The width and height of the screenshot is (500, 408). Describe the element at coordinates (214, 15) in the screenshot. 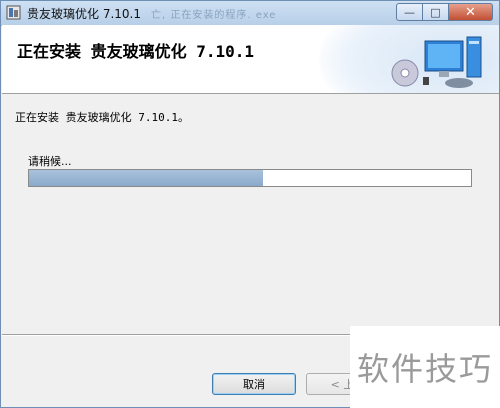

I see `ghost-title: 亡, 正在安装的程序. exe` at that location.